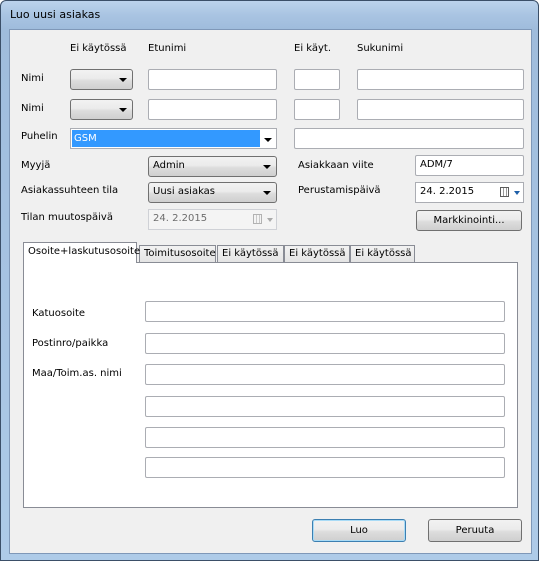  I want to click on puhelin-type-dropdown: GSM, so click(173, 138).